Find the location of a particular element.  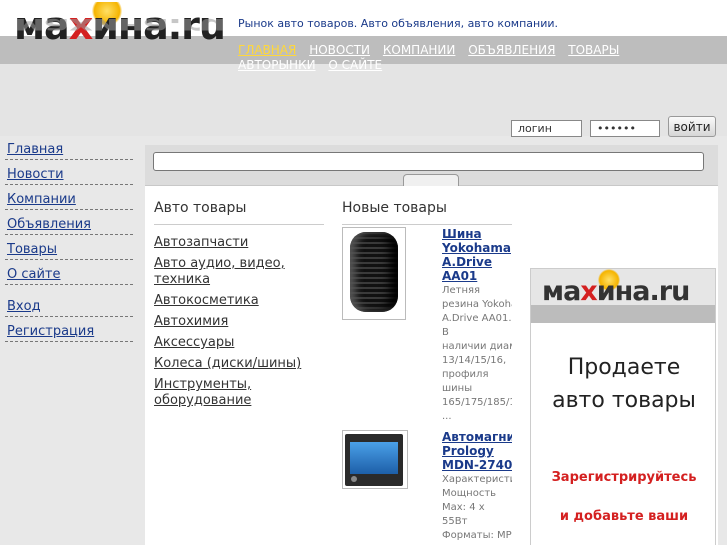

nav-ads: ОБЪЯВЛЕНИЯ is located at coordinates (511, 50).